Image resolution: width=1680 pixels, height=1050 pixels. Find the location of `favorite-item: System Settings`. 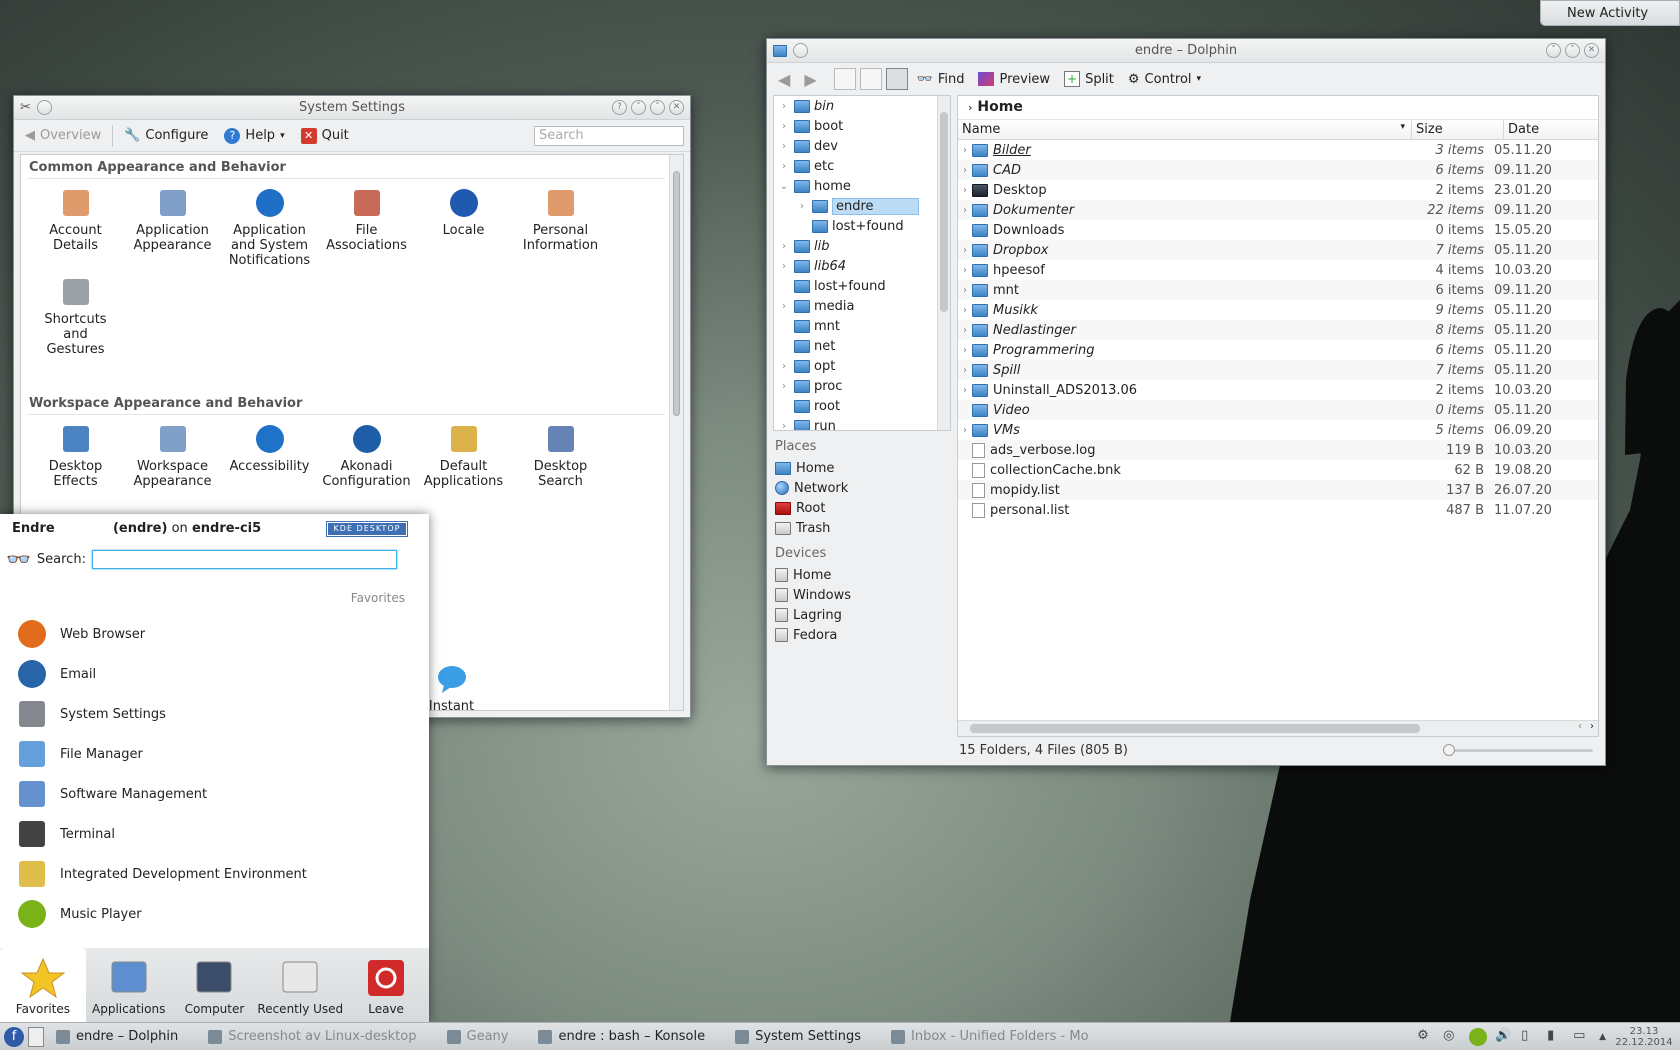

favorite-item: System Settings is located at coordinates (211, 714).